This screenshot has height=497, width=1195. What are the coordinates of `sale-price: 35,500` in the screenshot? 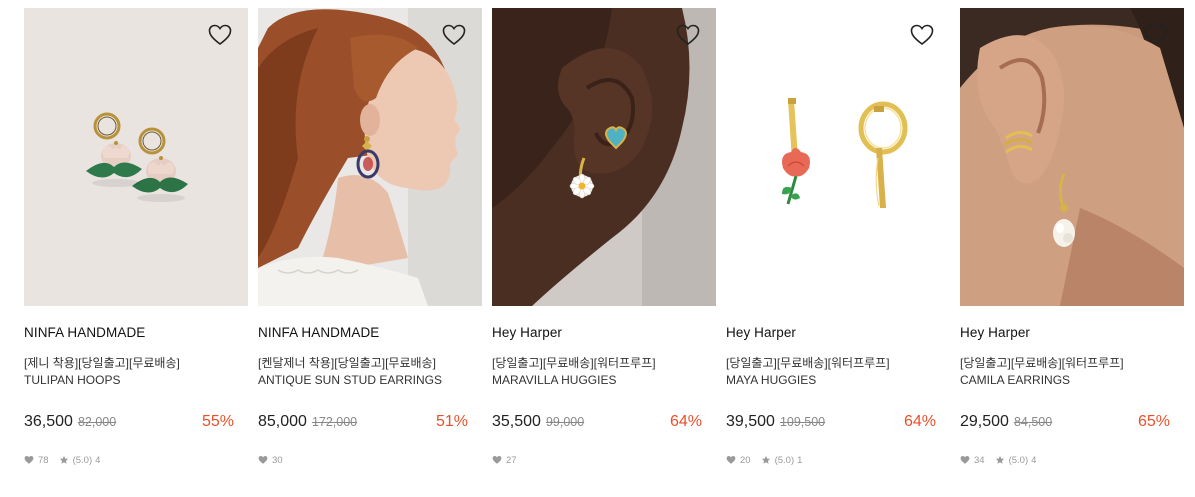 It's located at (516, 421).